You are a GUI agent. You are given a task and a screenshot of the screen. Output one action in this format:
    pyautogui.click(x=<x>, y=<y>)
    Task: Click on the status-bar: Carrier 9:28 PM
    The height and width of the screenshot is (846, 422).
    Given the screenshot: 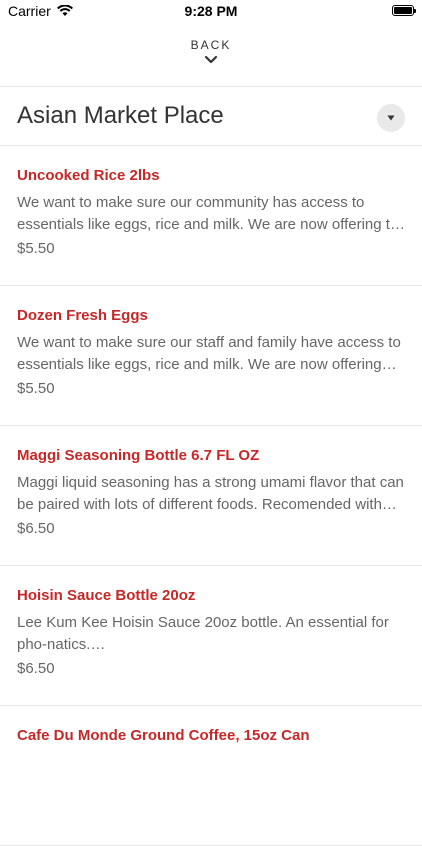 What is the action you would take?
    pyautogui.click(x=211, y=12)
    